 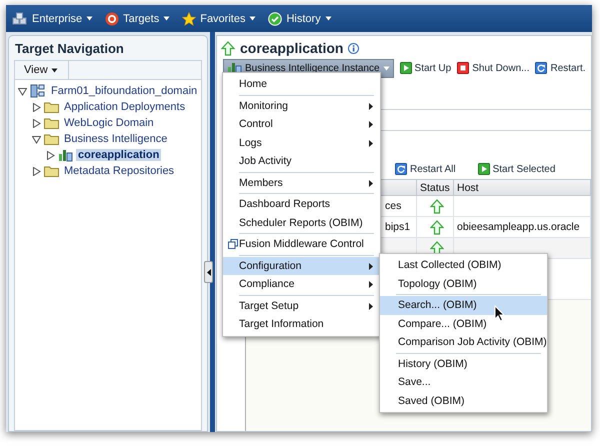 What do you see at coordinates (301, 161) in the screenshot?
I see `menu-item: Job Activity` at bounding box center [301, 161].